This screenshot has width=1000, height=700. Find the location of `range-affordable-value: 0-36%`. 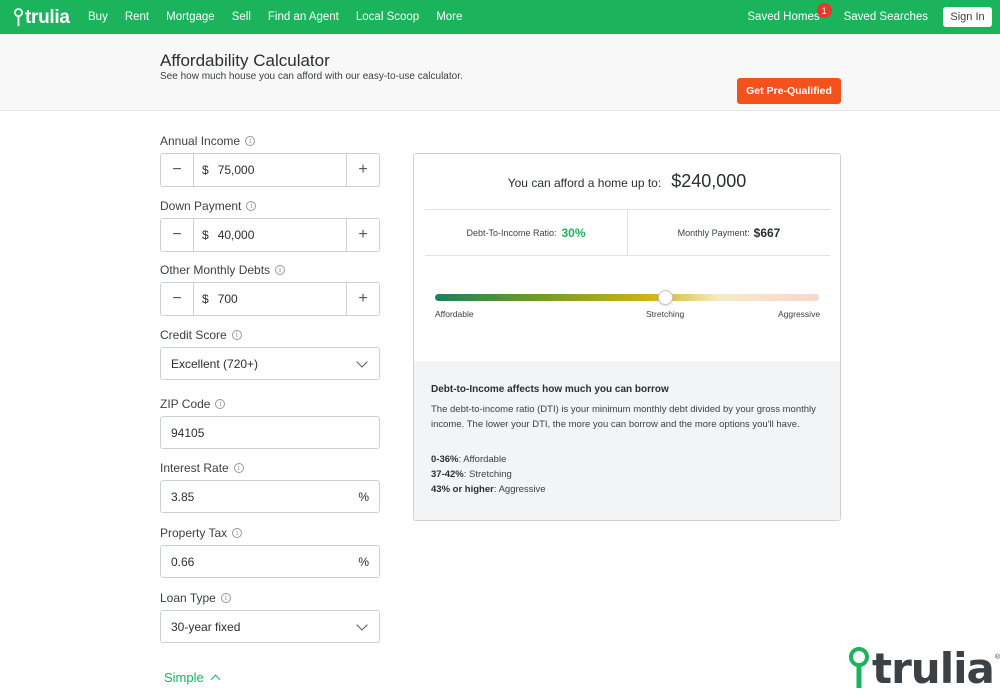

range-affordable-value: 0-36% is located at coordinates (445, 459).